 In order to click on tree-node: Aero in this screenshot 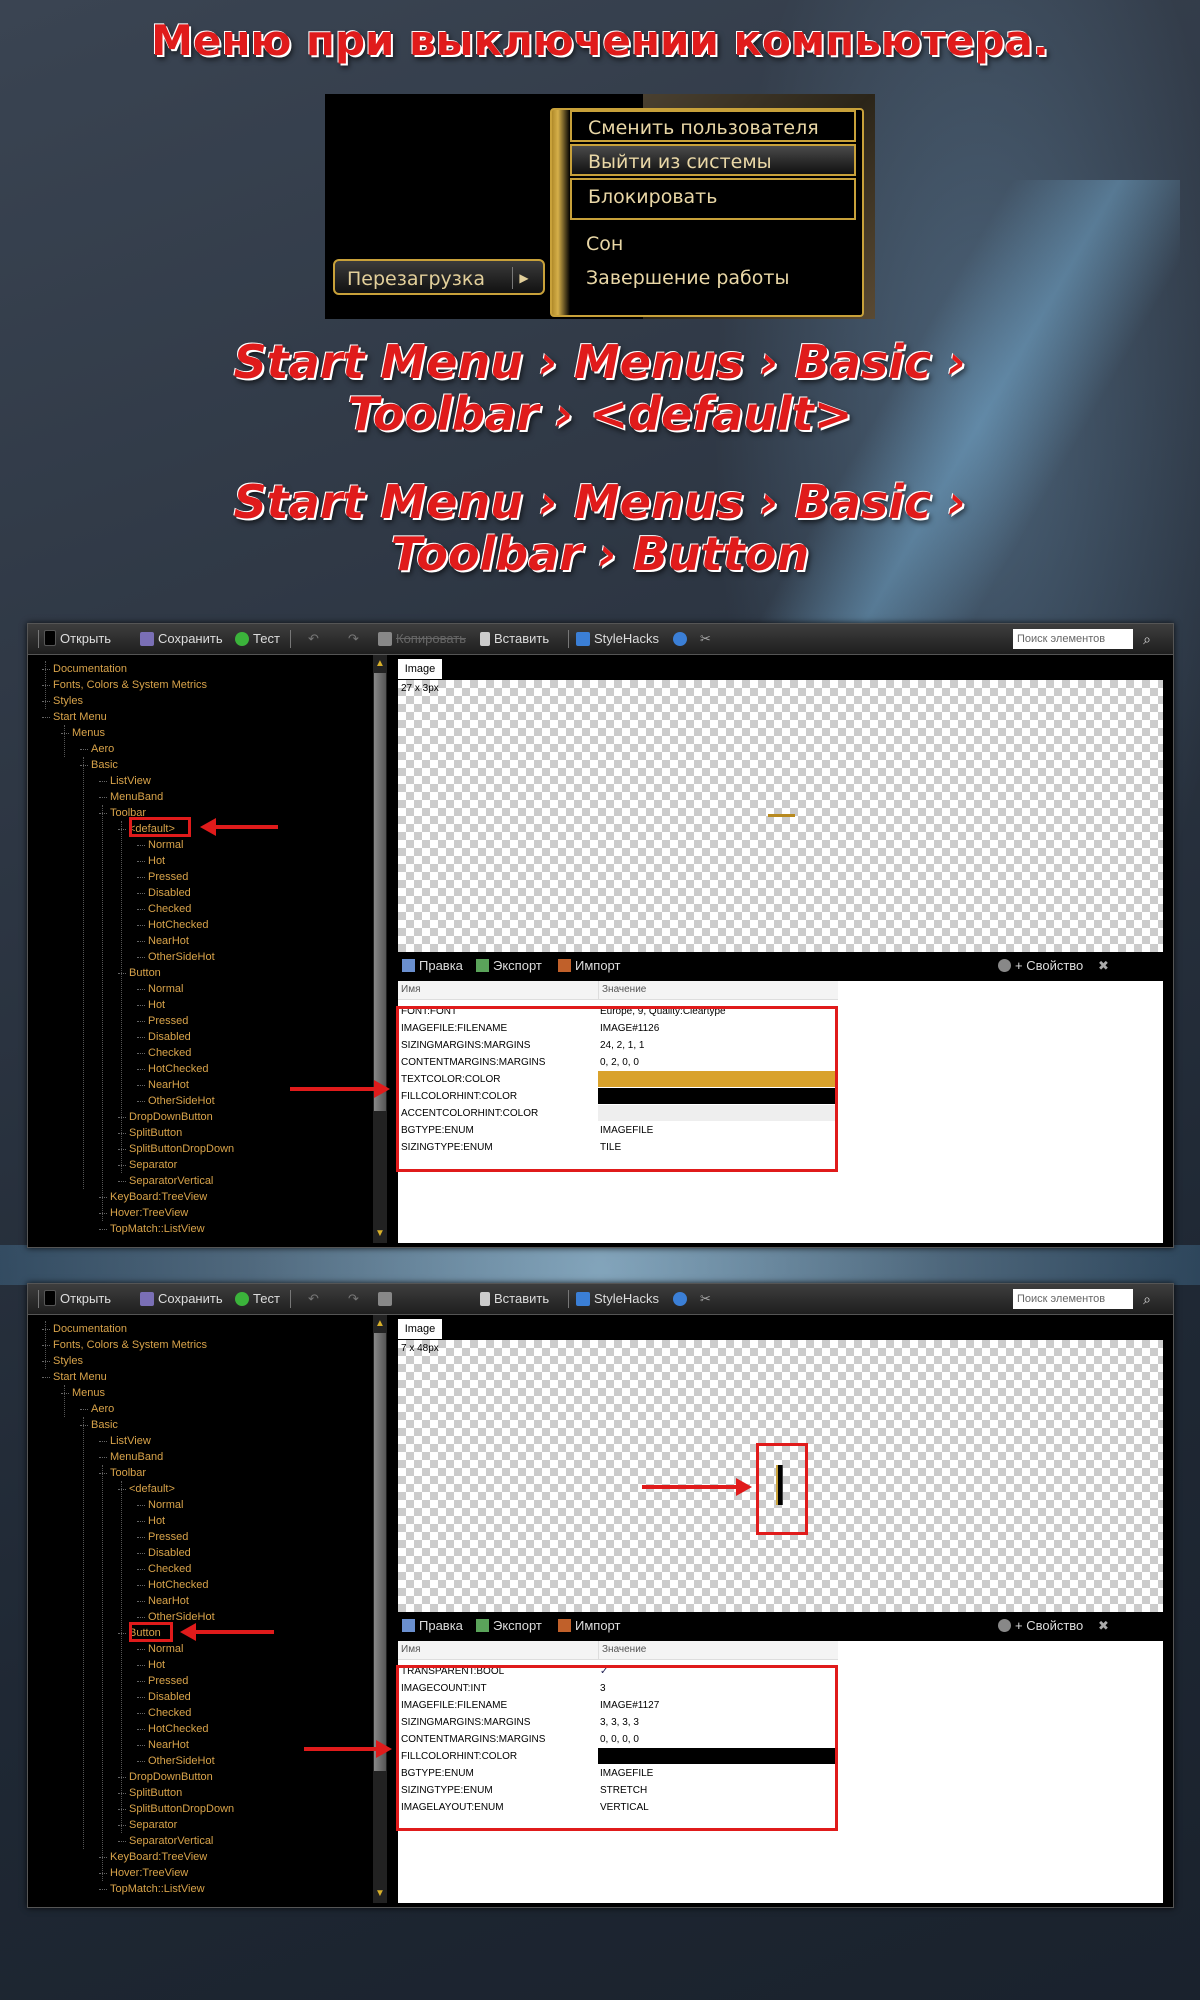, I will do `click(97, 1409)`.